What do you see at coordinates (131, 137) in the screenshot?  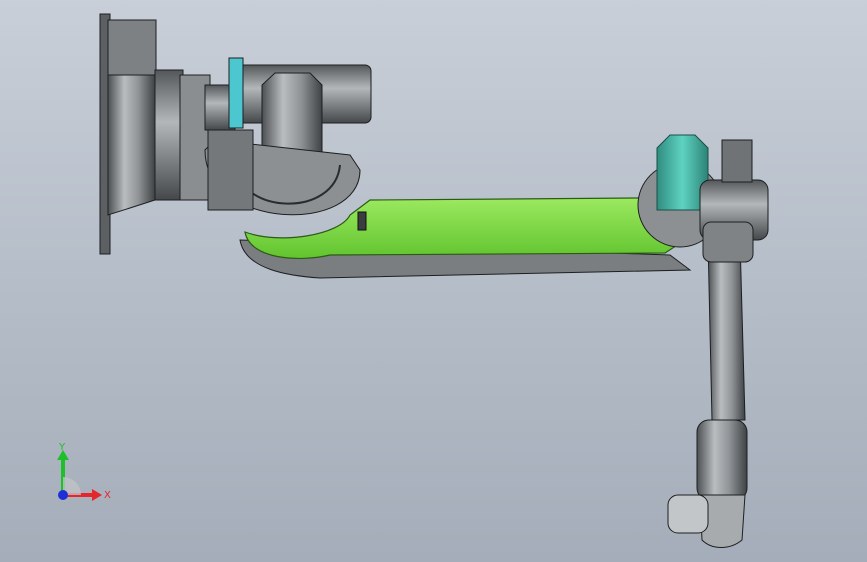 I see `base-cone` at bounding box center [131, 137].